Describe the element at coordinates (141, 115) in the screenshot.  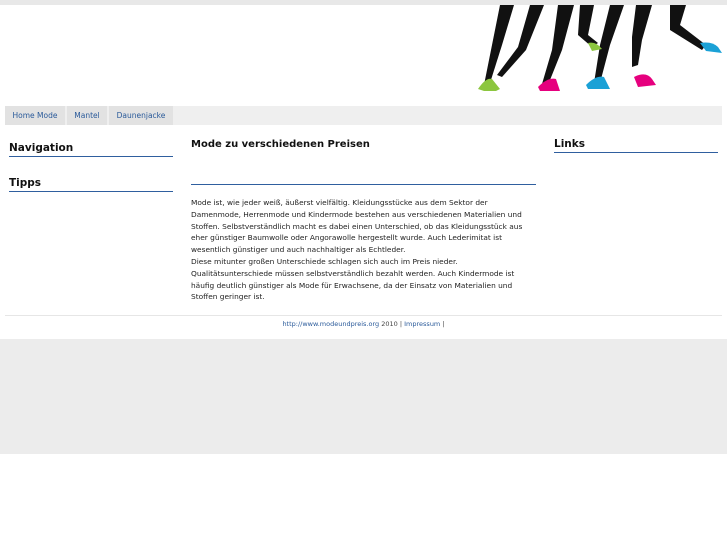
I see `nav-item-daunenjacke: Daunenjacke` at that location.